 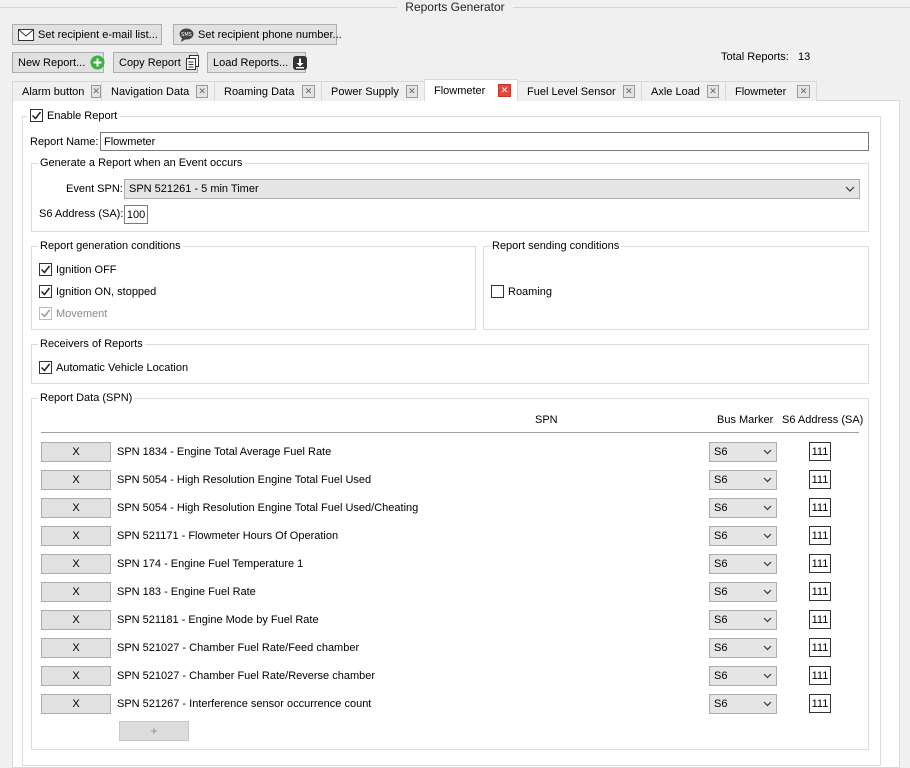 What do you see at coordinates (97, 62) in the screenshot?
I see `add-circle-icon` at bounding box center [97, 62].